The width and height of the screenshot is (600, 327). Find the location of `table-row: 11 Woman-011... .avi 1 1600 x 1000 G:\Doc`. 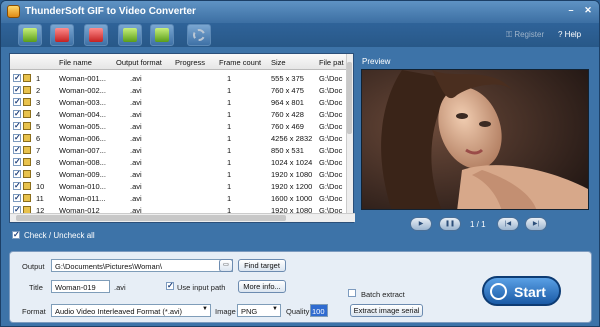

table-row: 11 Woman-011... .avi 1 1600 x 1000 G:\Doc is located at coordinates (178, 198).